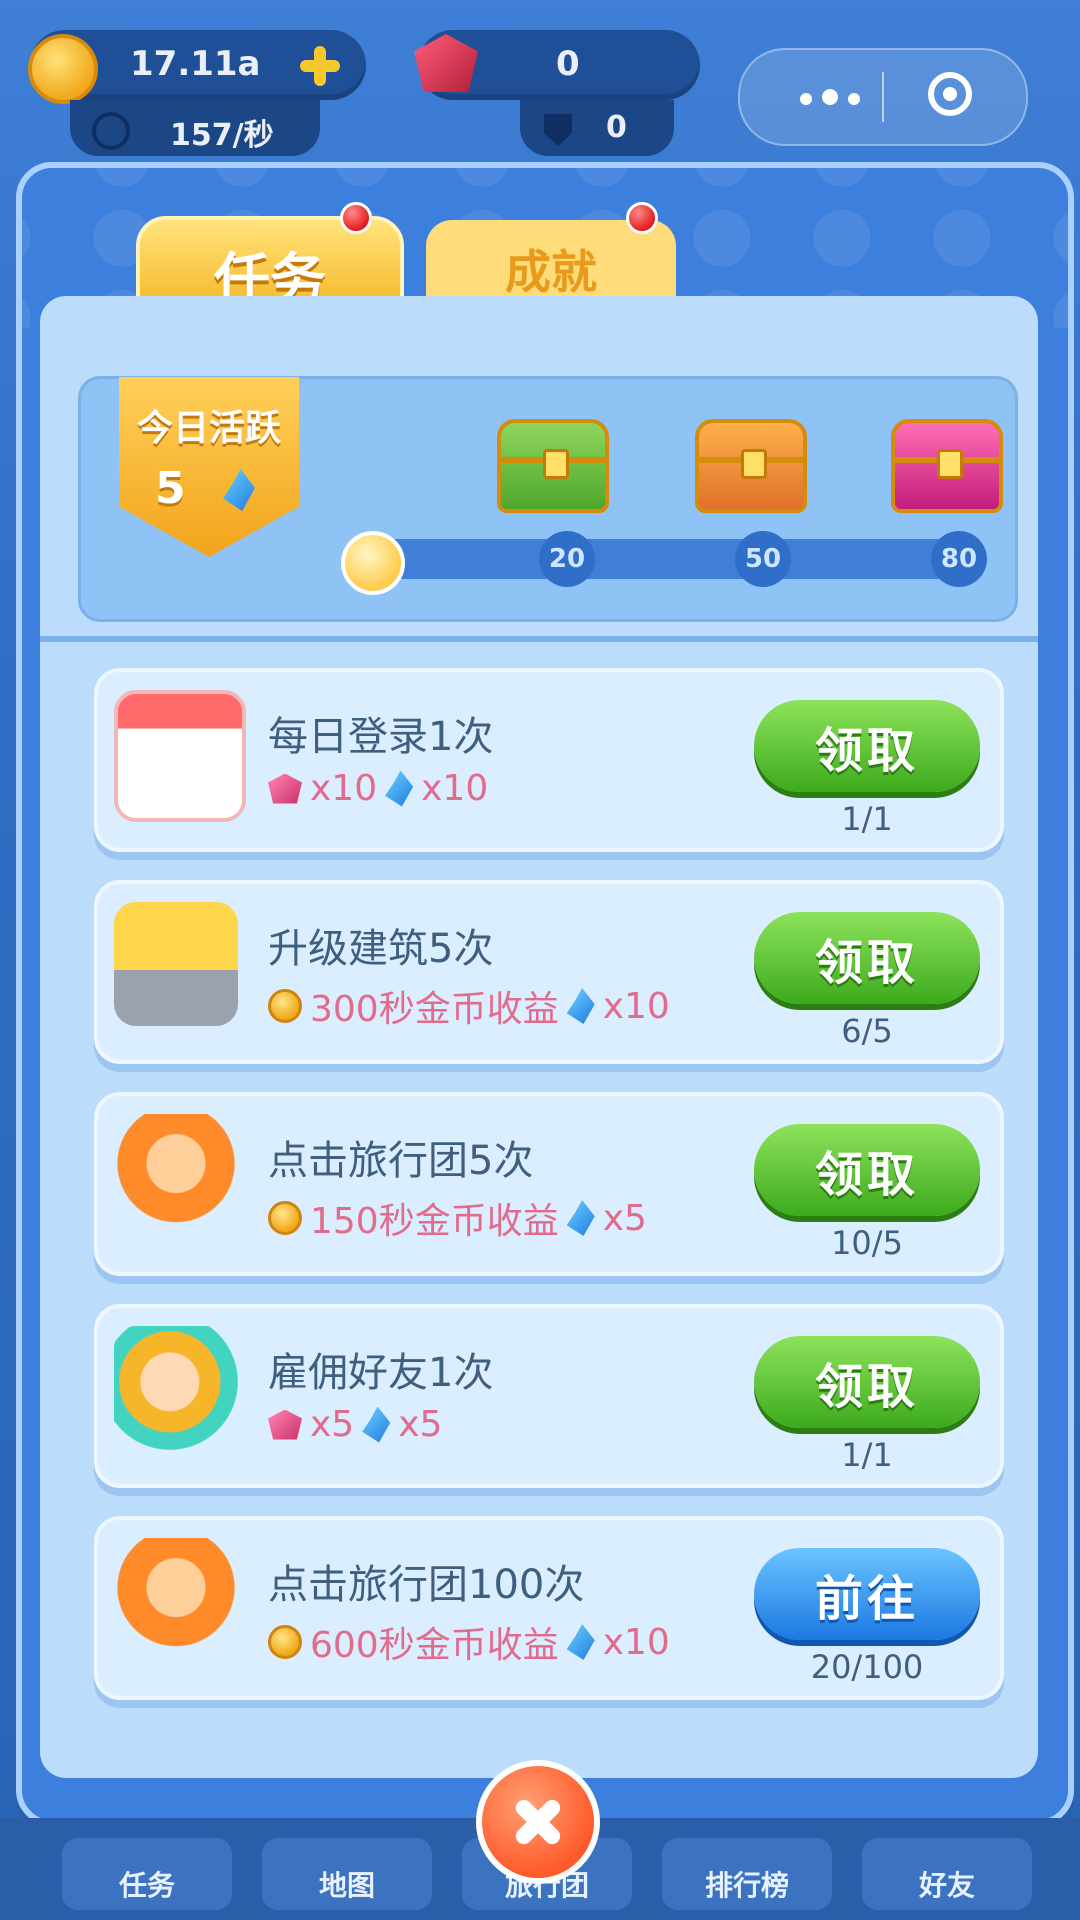 The image size is (1080, 1920). What do you see at coordinates (170, 488) in the screenshot?
I see `activity-value: 5` at bounding box center [170, 488].